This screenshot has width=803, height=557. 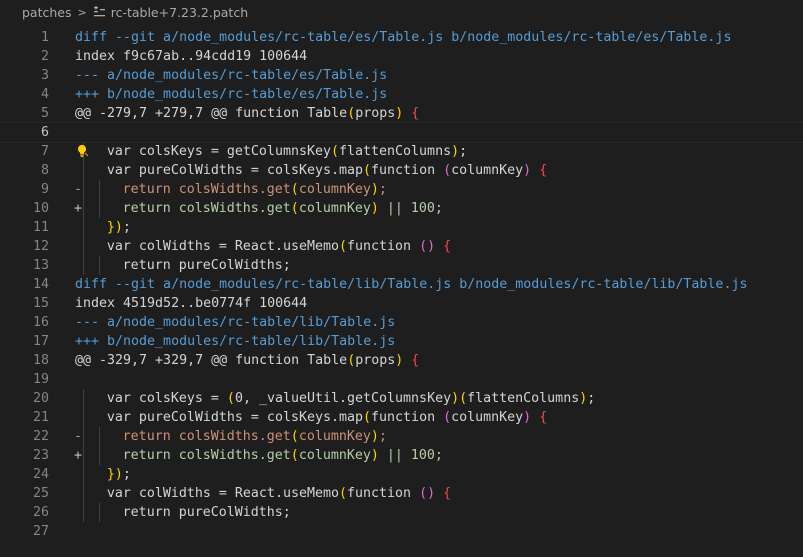 What do you see at coordinates (235, 341) in the screenshot?
I see `code-text: +++ b/node_modules/rc-table/lib/Table.js` at bounding box center [235, 341].